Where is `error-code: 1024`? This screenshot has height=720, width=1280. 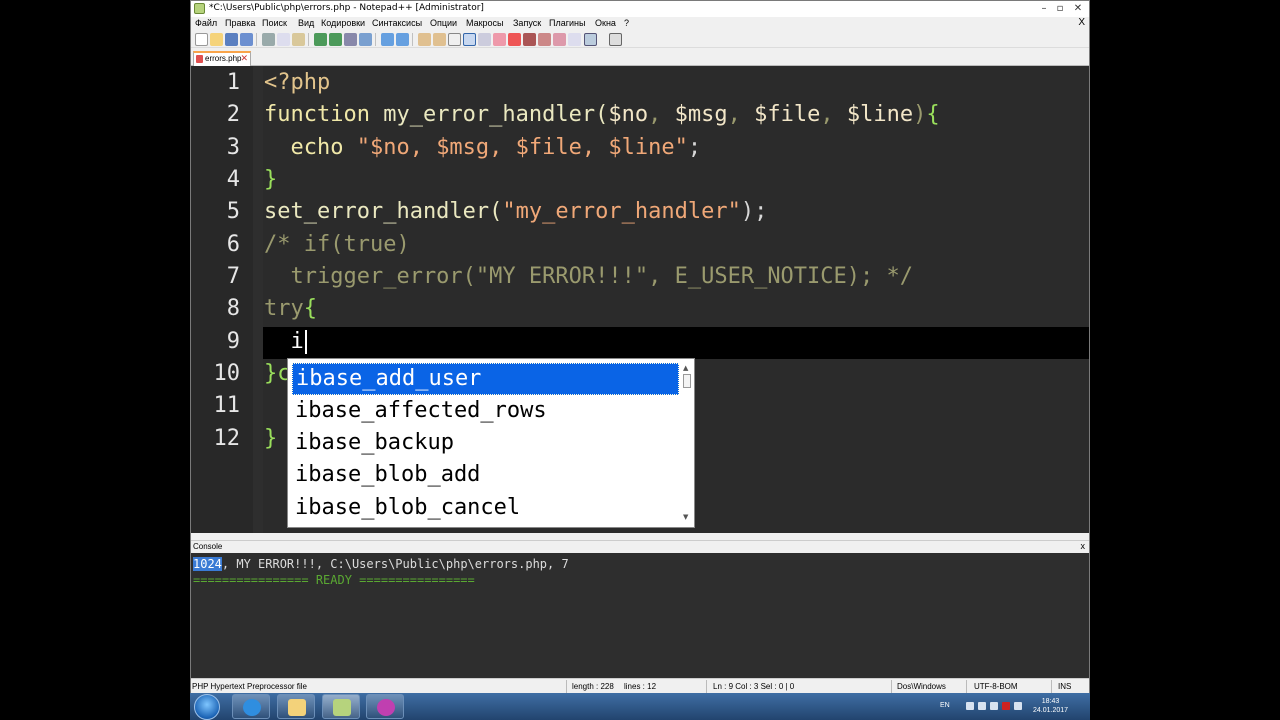
error-code: 1024 is located at coordinates (207, 564).